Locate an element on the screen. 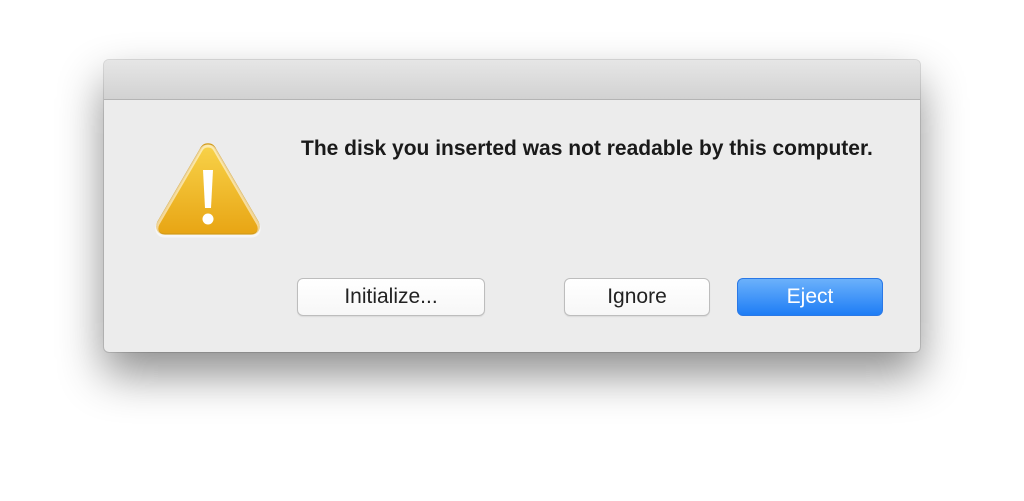 The image size is (1024, 501). eject-button: Eject is located at coordinates (810, 297).